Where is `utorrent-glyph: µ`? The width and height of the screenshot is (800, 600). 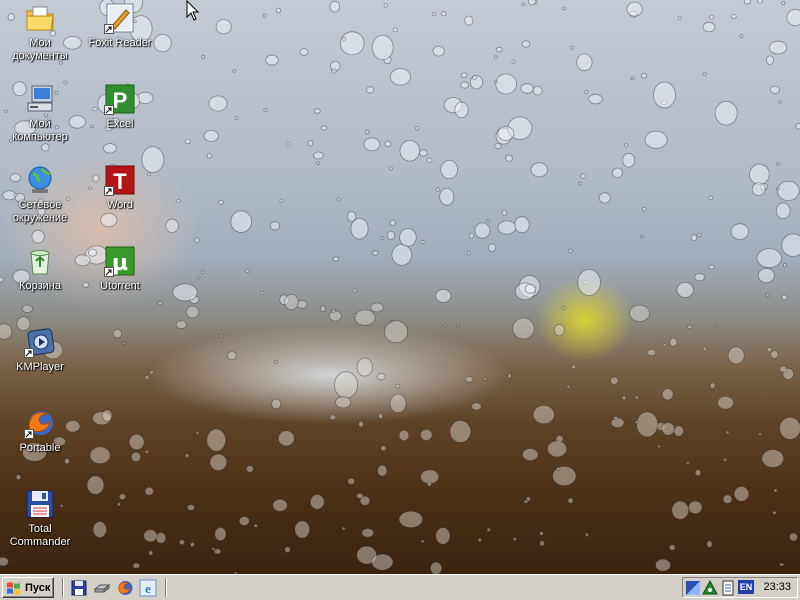 utorrent-glyph: µ is located at coordinates (120, 263).